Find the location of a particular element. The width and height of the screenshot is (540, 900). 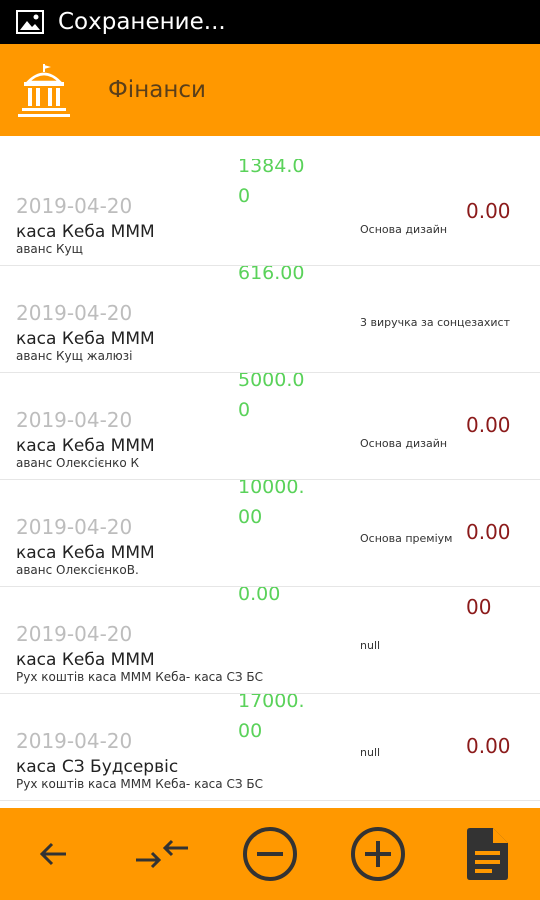

transaction-description: аванс Кущ is located at coordinates (49, 249).